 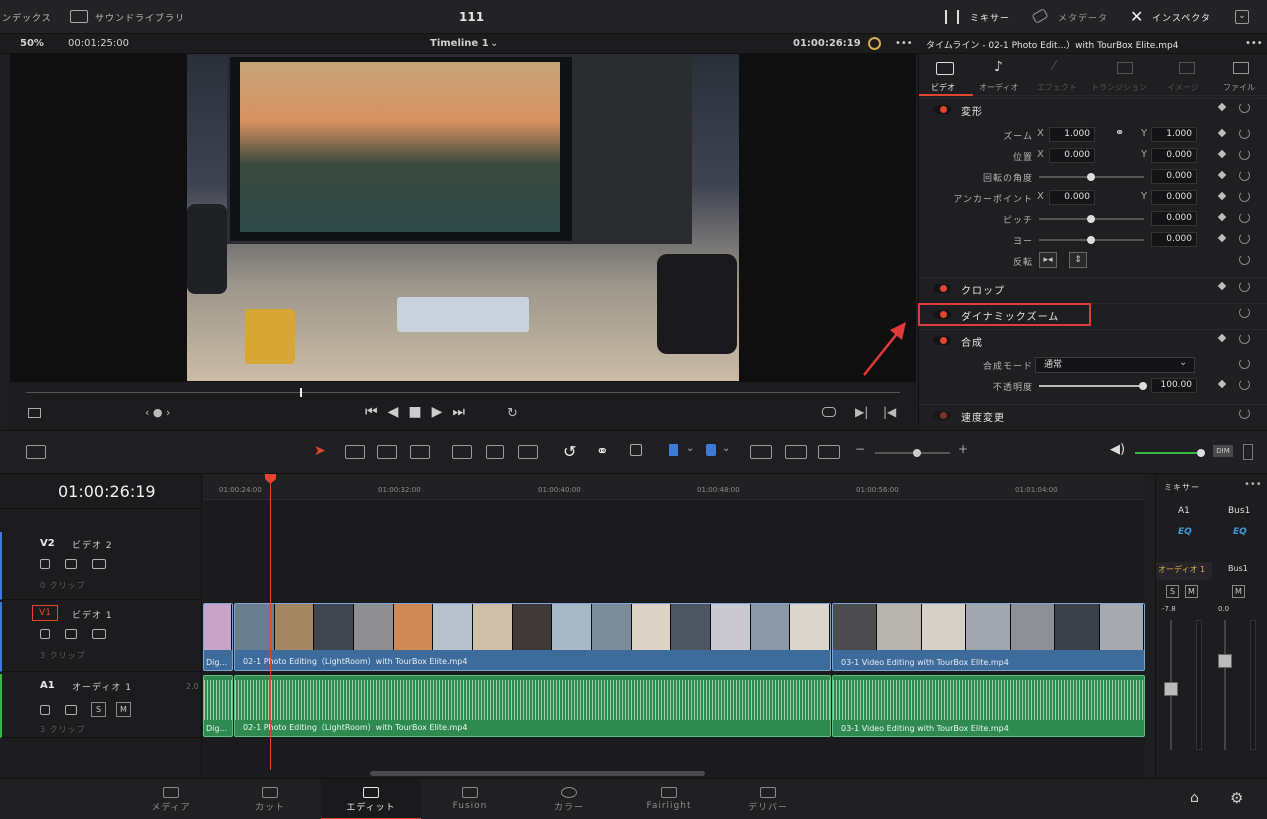 I want to click on replace-clip-icon, so click(x=528, y=452).